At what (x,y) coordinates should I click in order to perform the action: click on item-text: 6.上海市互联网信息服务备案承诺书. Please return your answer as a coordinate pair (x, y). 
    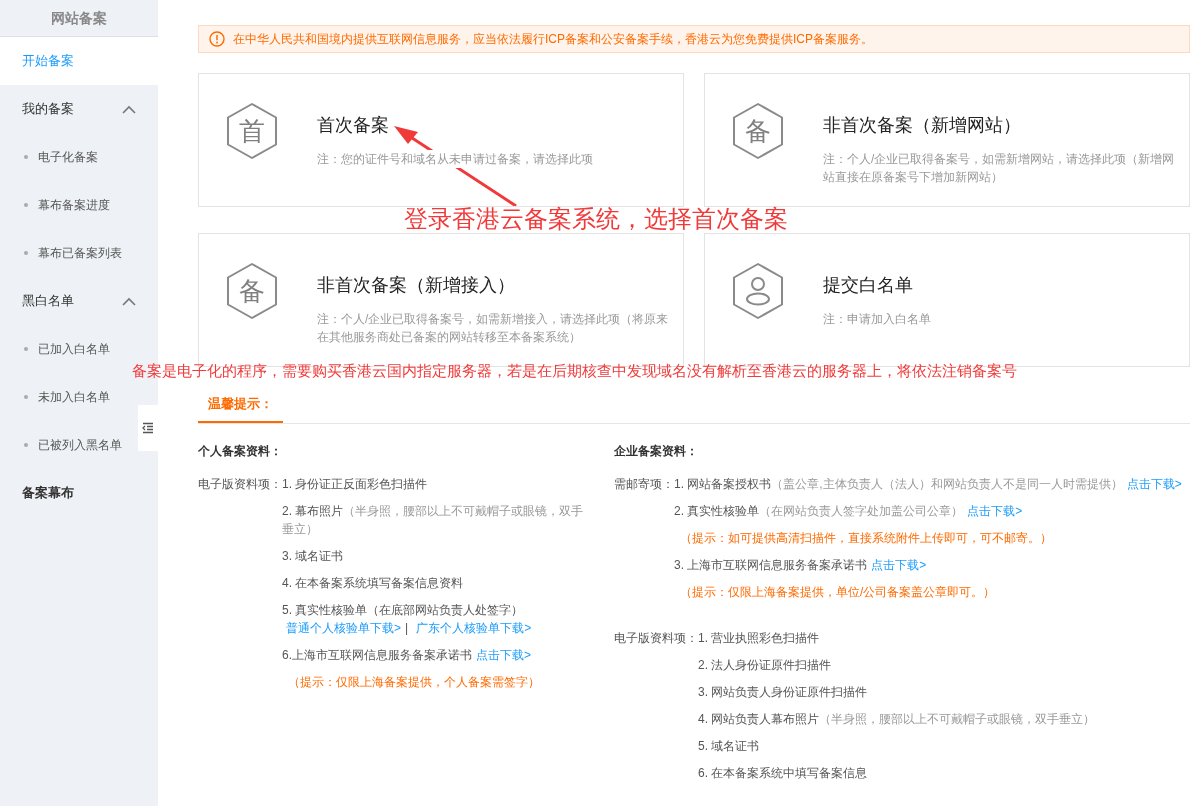
    Looking at the image, I should click on (377, 655).